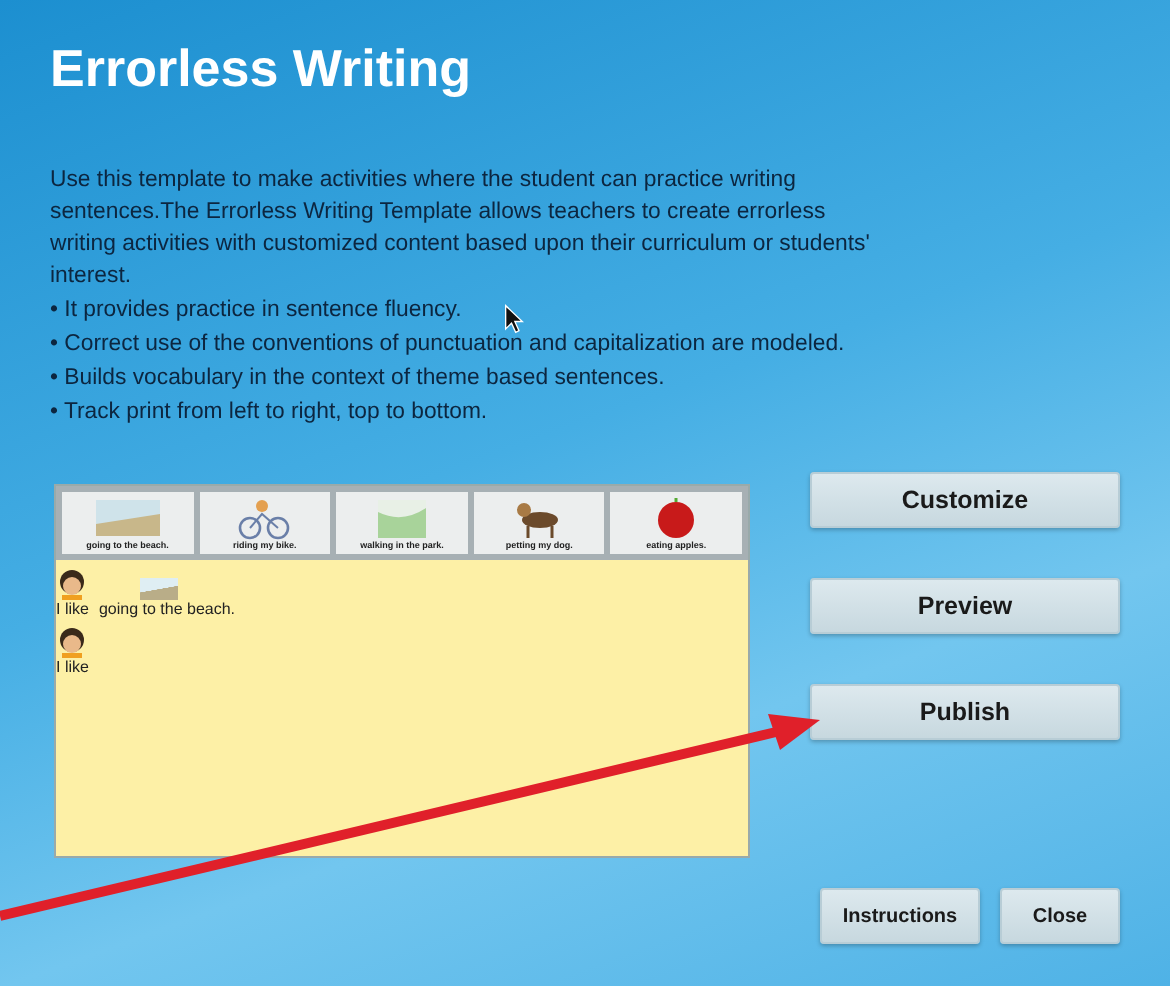 The image size is (1170, 986). Describe the element at coordinates (159, 589) in the screenshot. I see `beach-thumbnail` at that location.